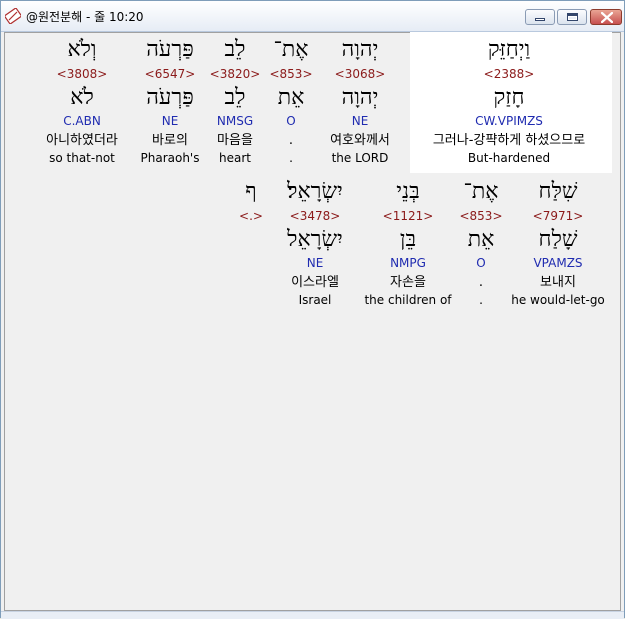  Describe the element at coordinates (82, 158) in the screenshot. I see `word-english: so that-not` at that location.